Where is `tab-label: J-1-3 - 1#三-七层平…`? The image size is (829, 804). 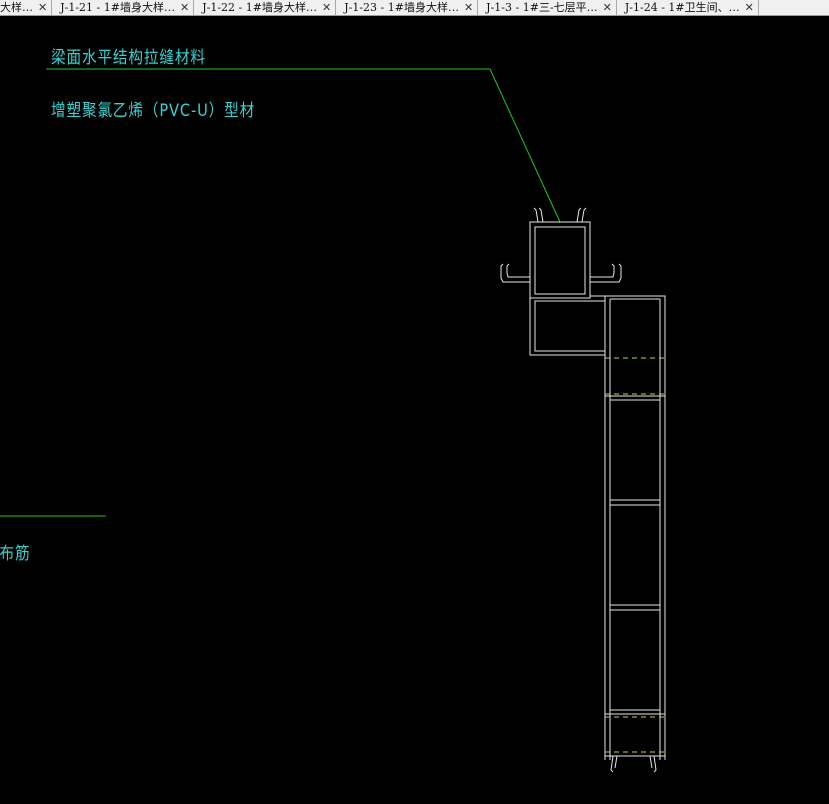 tab-label: J-1-3 - 1#三-七层平… is located at coordinates (542, 7).